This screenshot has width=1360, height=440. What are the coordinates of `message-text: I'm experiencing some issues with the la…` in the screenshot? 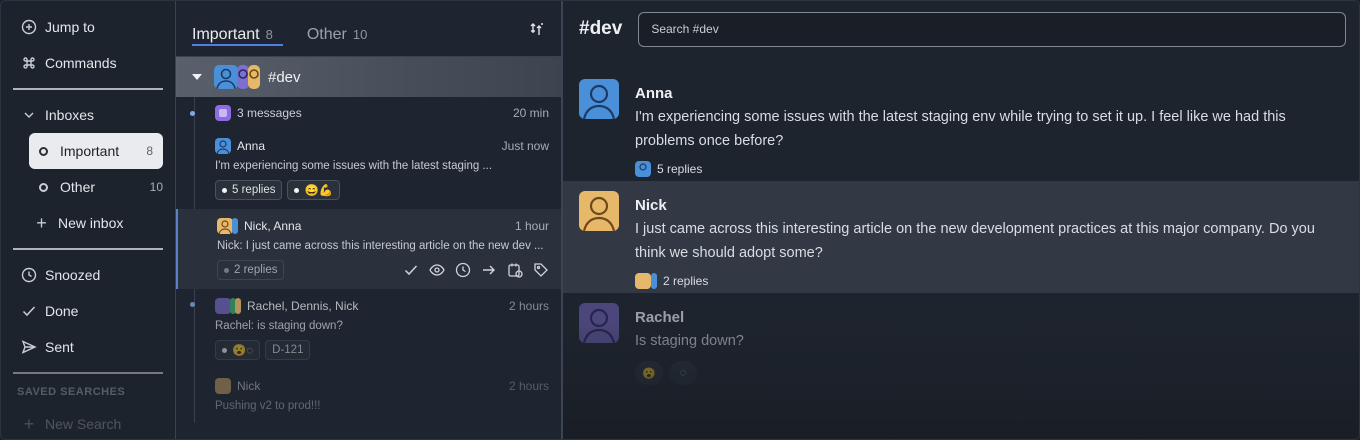 It's located at (960, 129).